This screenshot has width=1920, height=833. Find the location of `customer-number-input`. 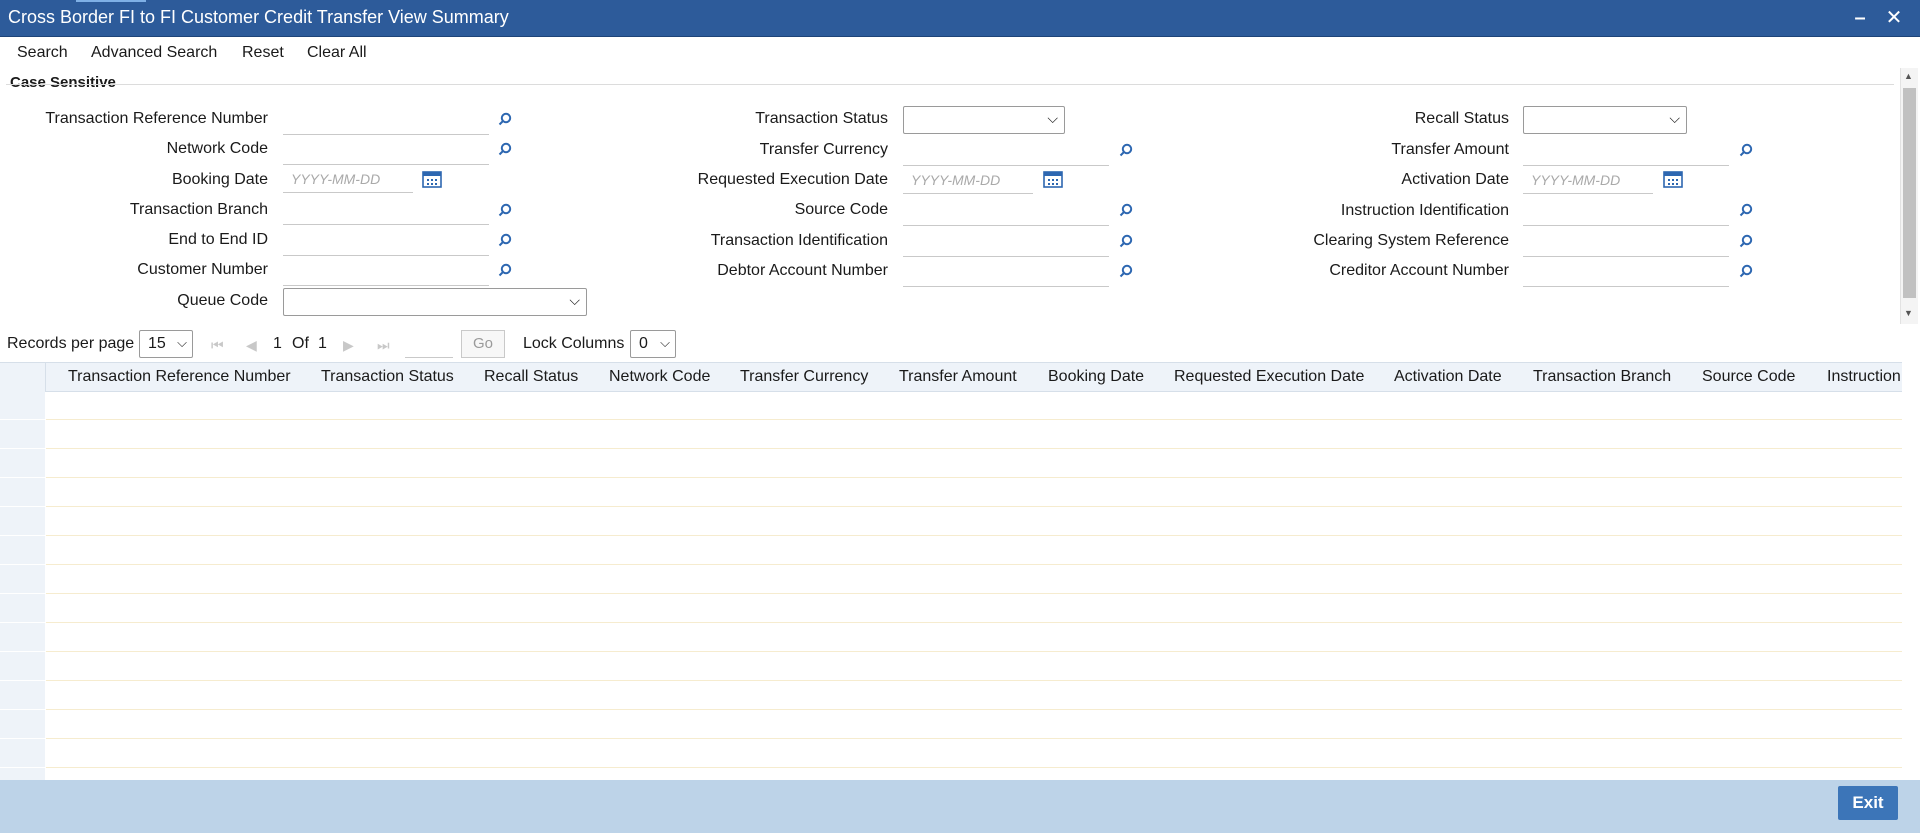

customer-number-input is located at coordinates (386, 271).